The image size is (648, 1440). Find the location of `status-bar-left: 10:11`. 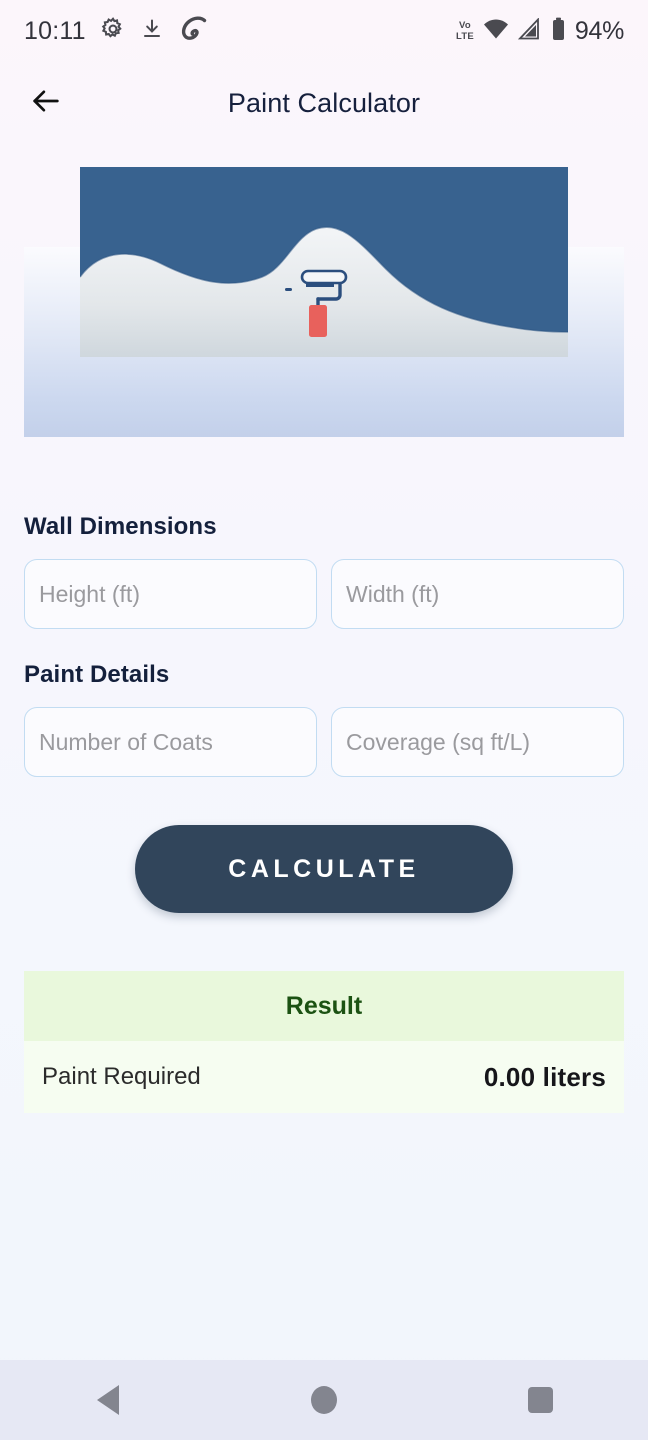

status-bar-left: 10:11 is located at coordinates (116, 31).